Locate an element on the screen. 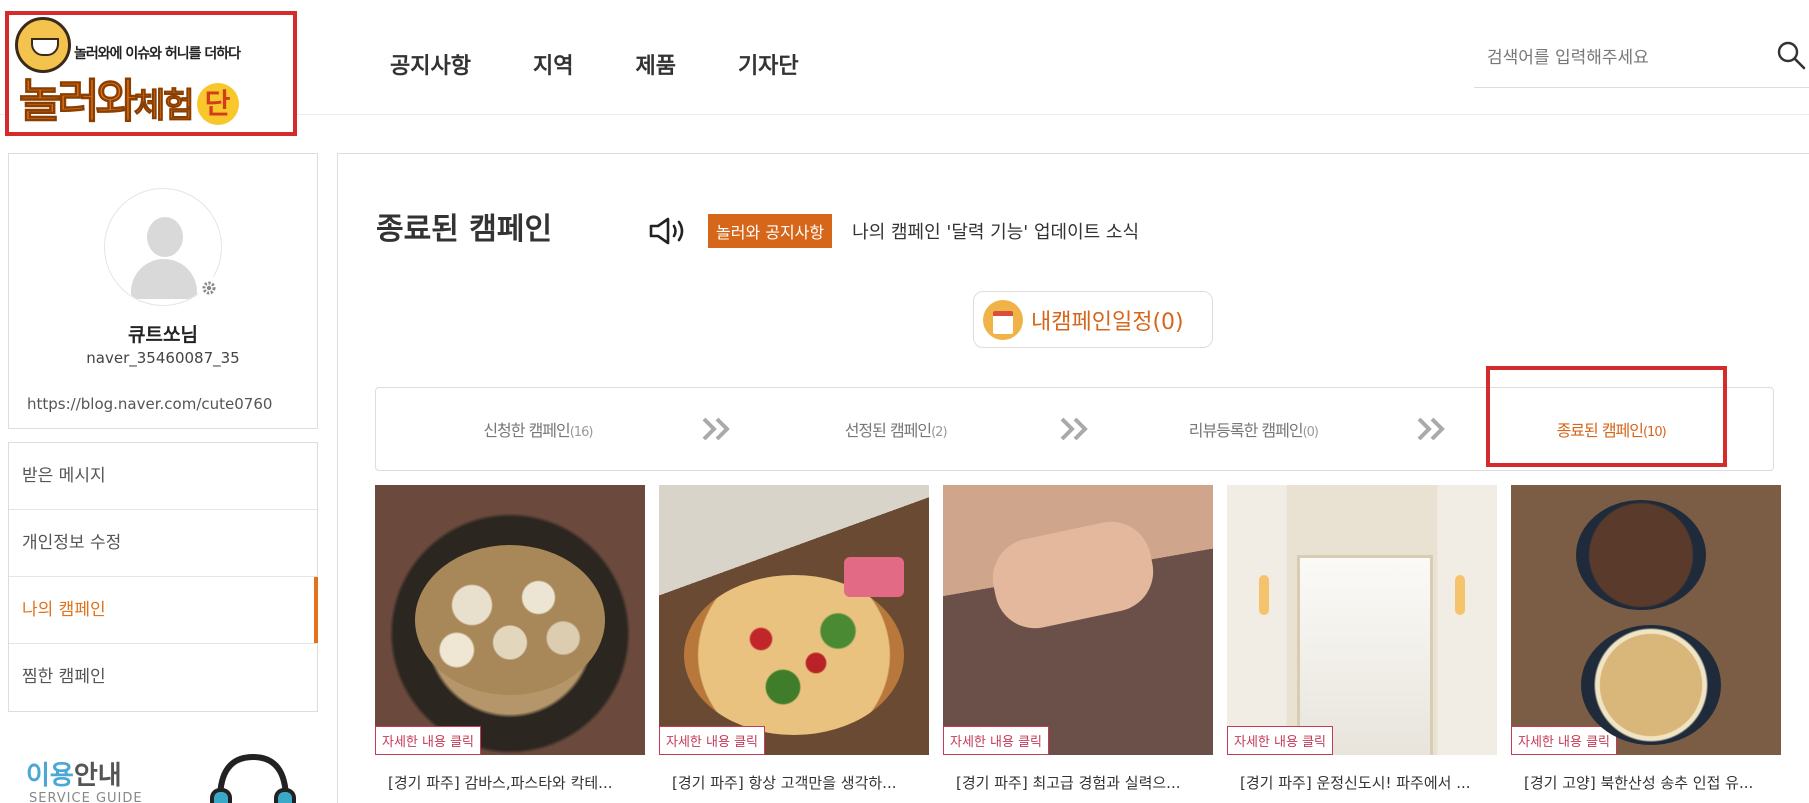 The image size is (1809, 803). step-selected-label: 선정된 캠페인 is located at coordinates (888, 430).